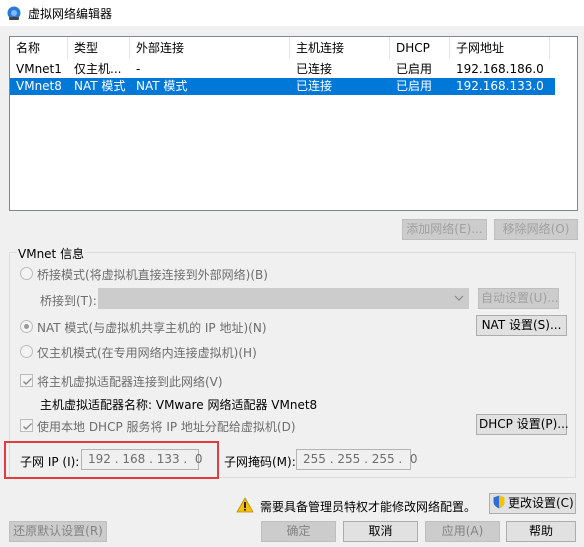 The height and width of the screenshot is (547, 584). I want to click on cell-subnet: 192.168.133.0, so click(500, 86).